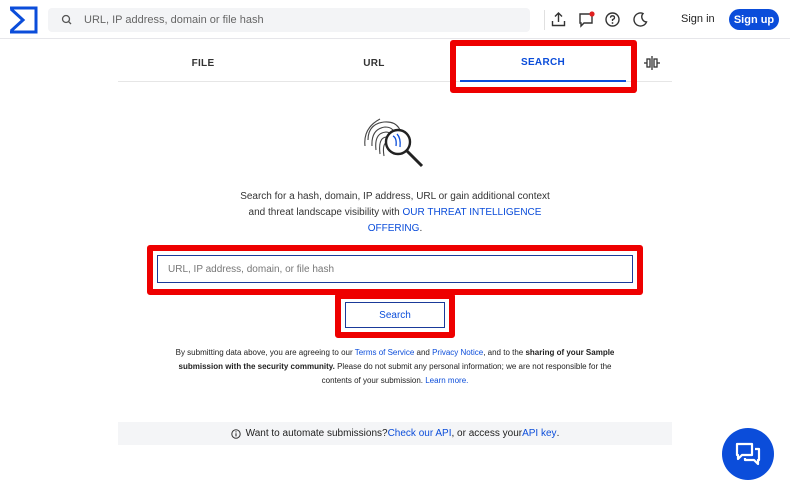 This screenshot has height=496, width=790. Describe the element at coordinates (457, 352) in the screenshot. I see `privacy-notice-link: Privacy Notice` at that location.